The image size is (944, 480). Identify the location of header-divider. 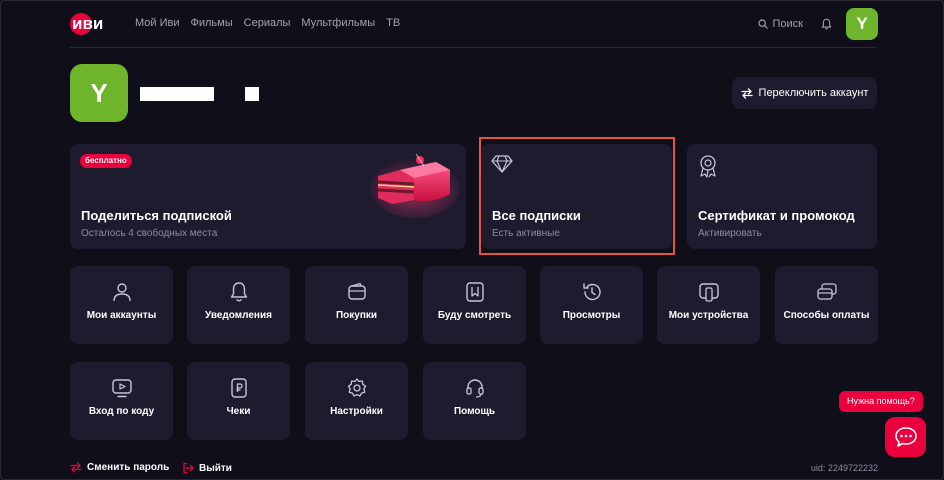
(473, 47).